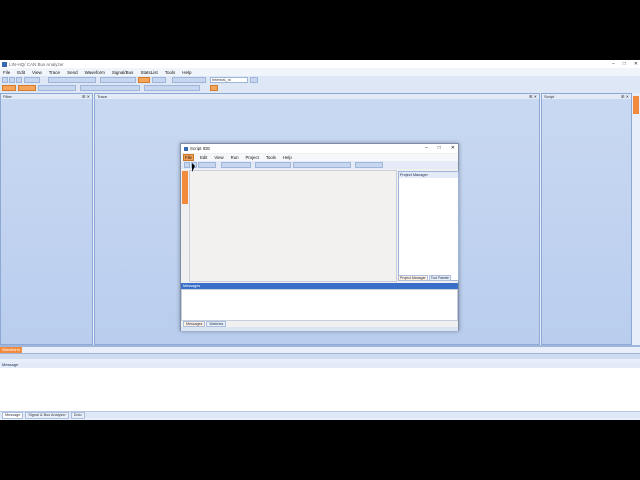  Describe the element at coordinates (549, 96) in the screenshot. I see `script-panel-title: Script` at that location.